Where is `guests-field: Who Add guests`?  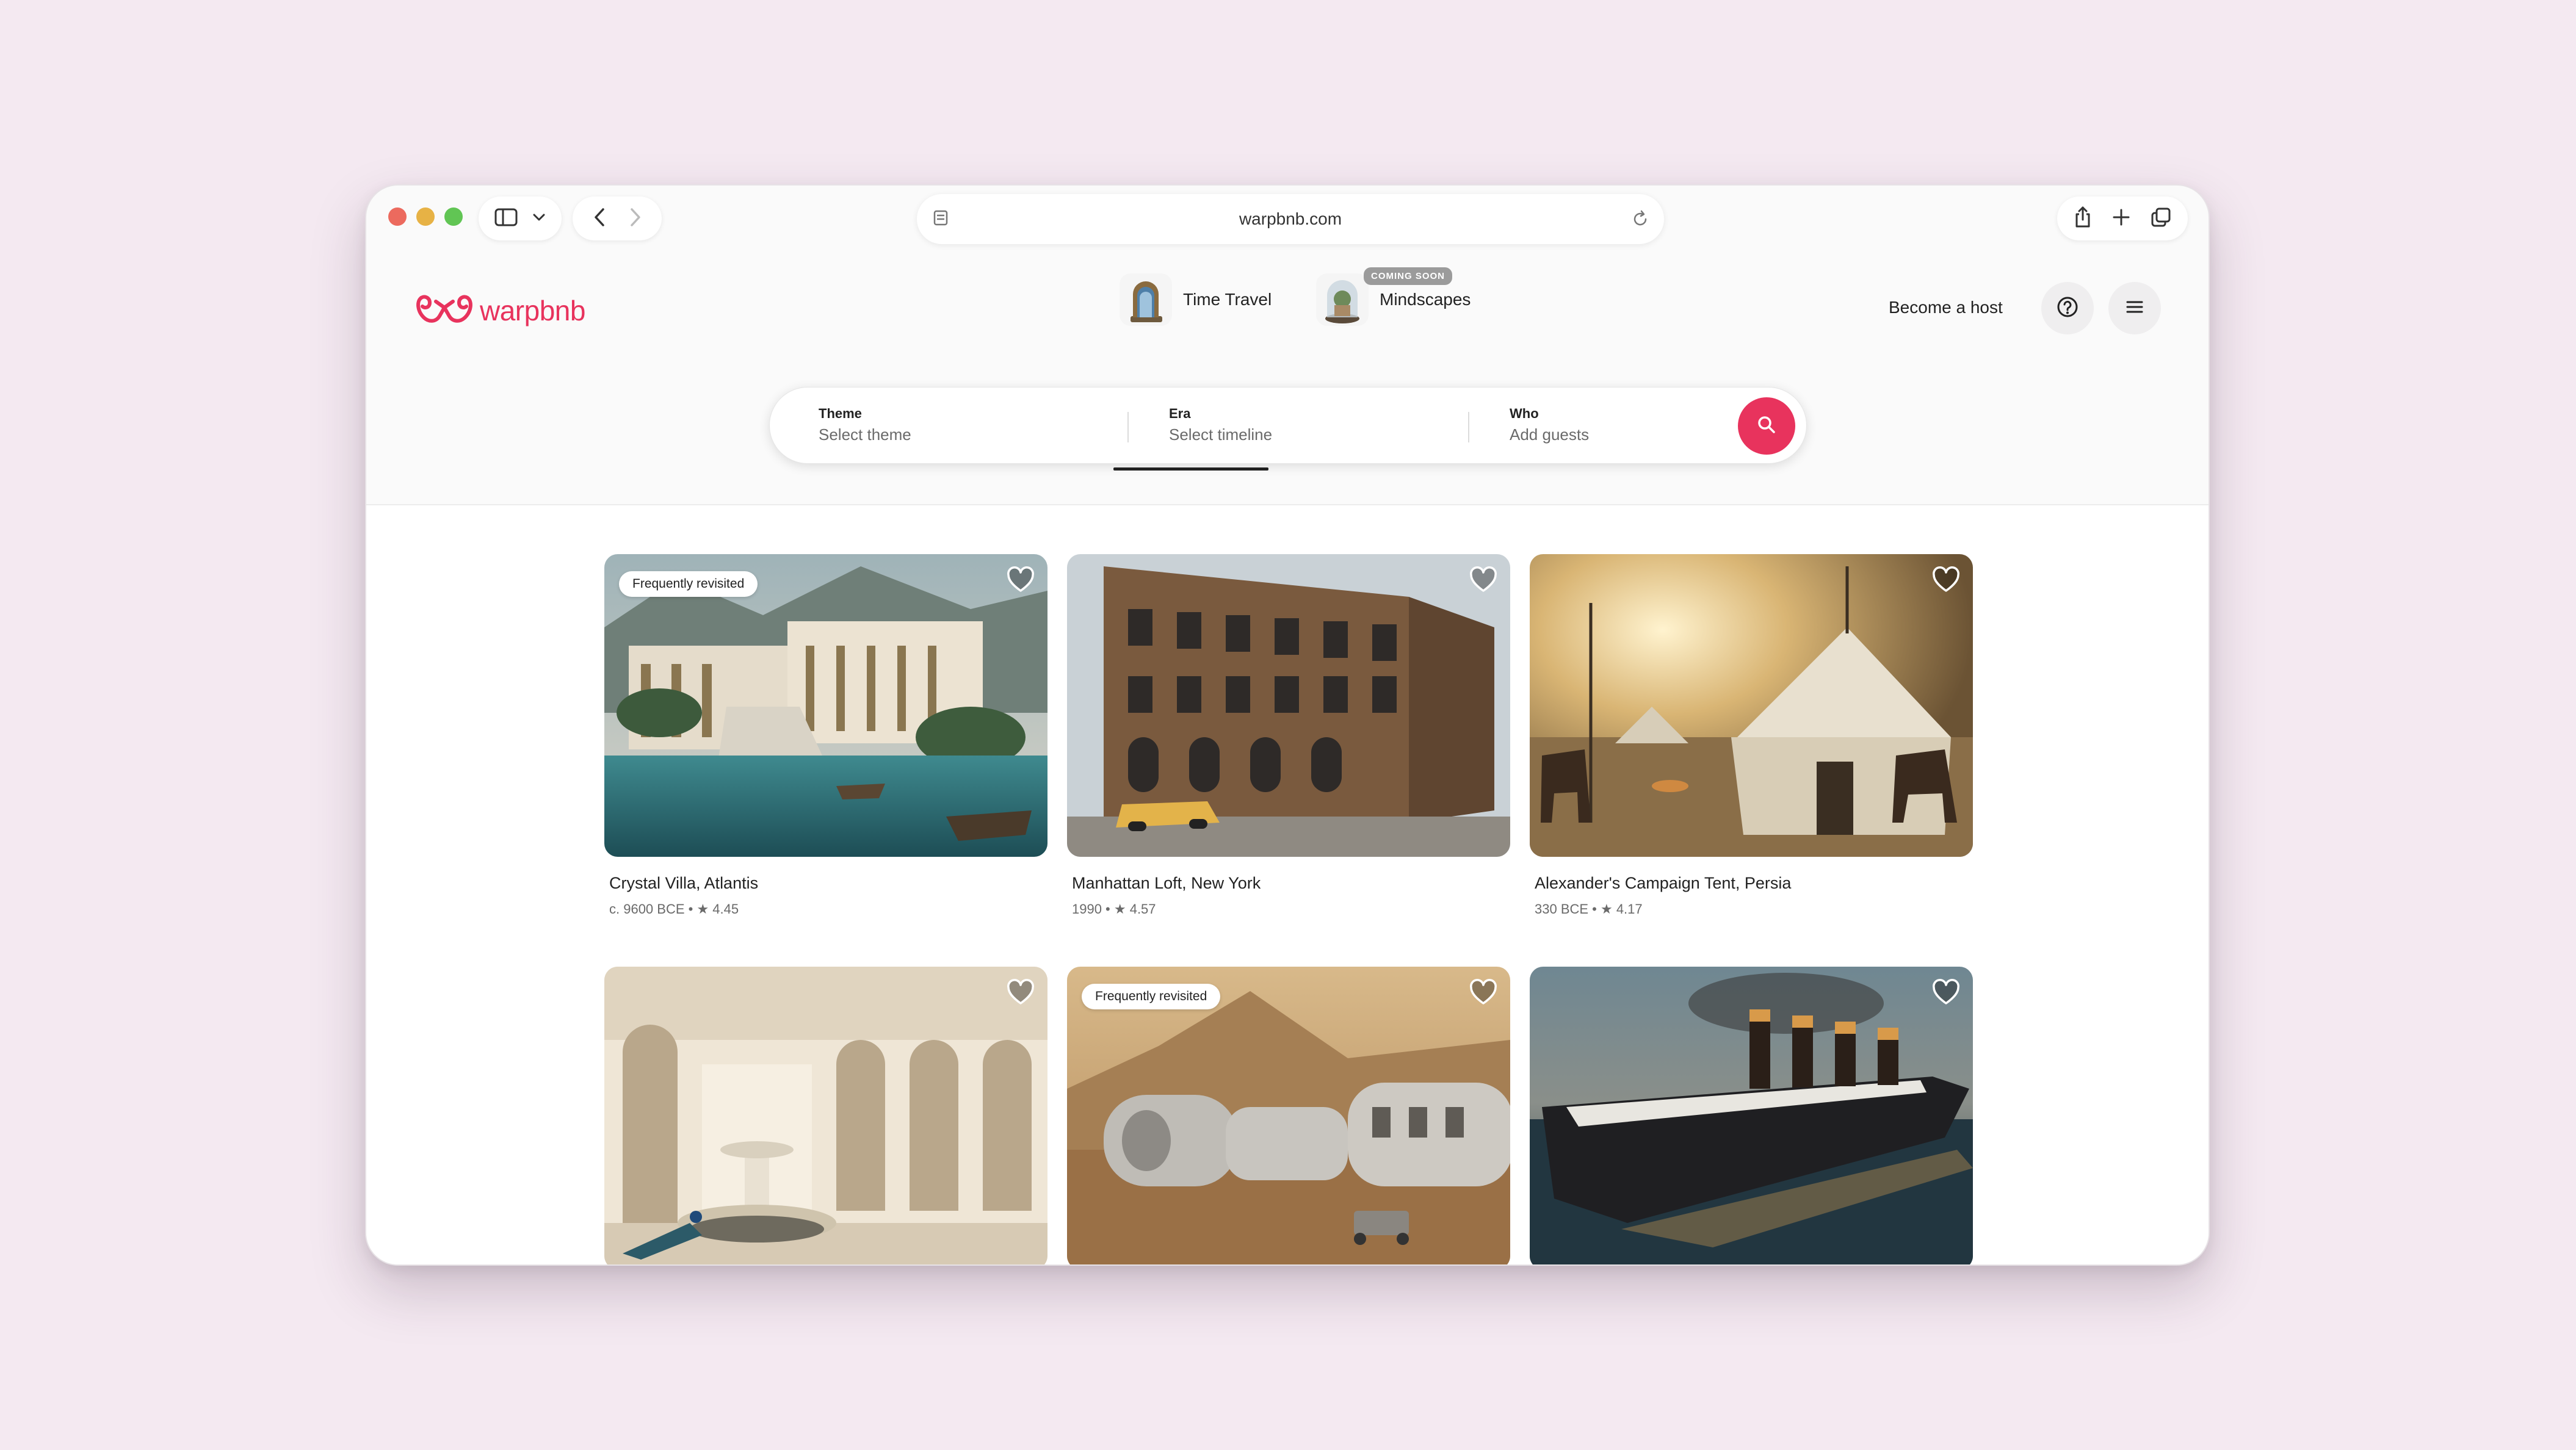
guests-field: Who Add guests is located at coordinates (1549, 425).